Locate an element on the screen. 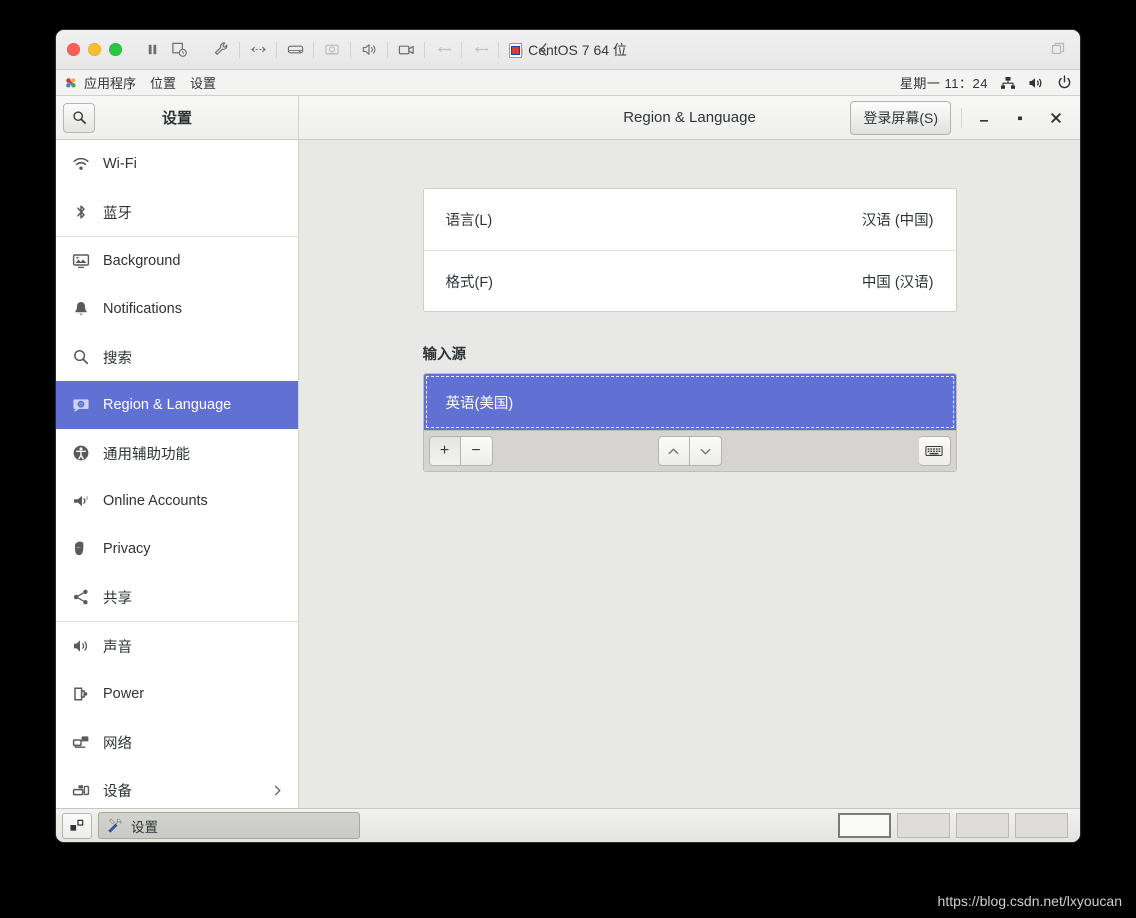  sidebar-item-label: Online Accounts is located at coordinates (155, 501).